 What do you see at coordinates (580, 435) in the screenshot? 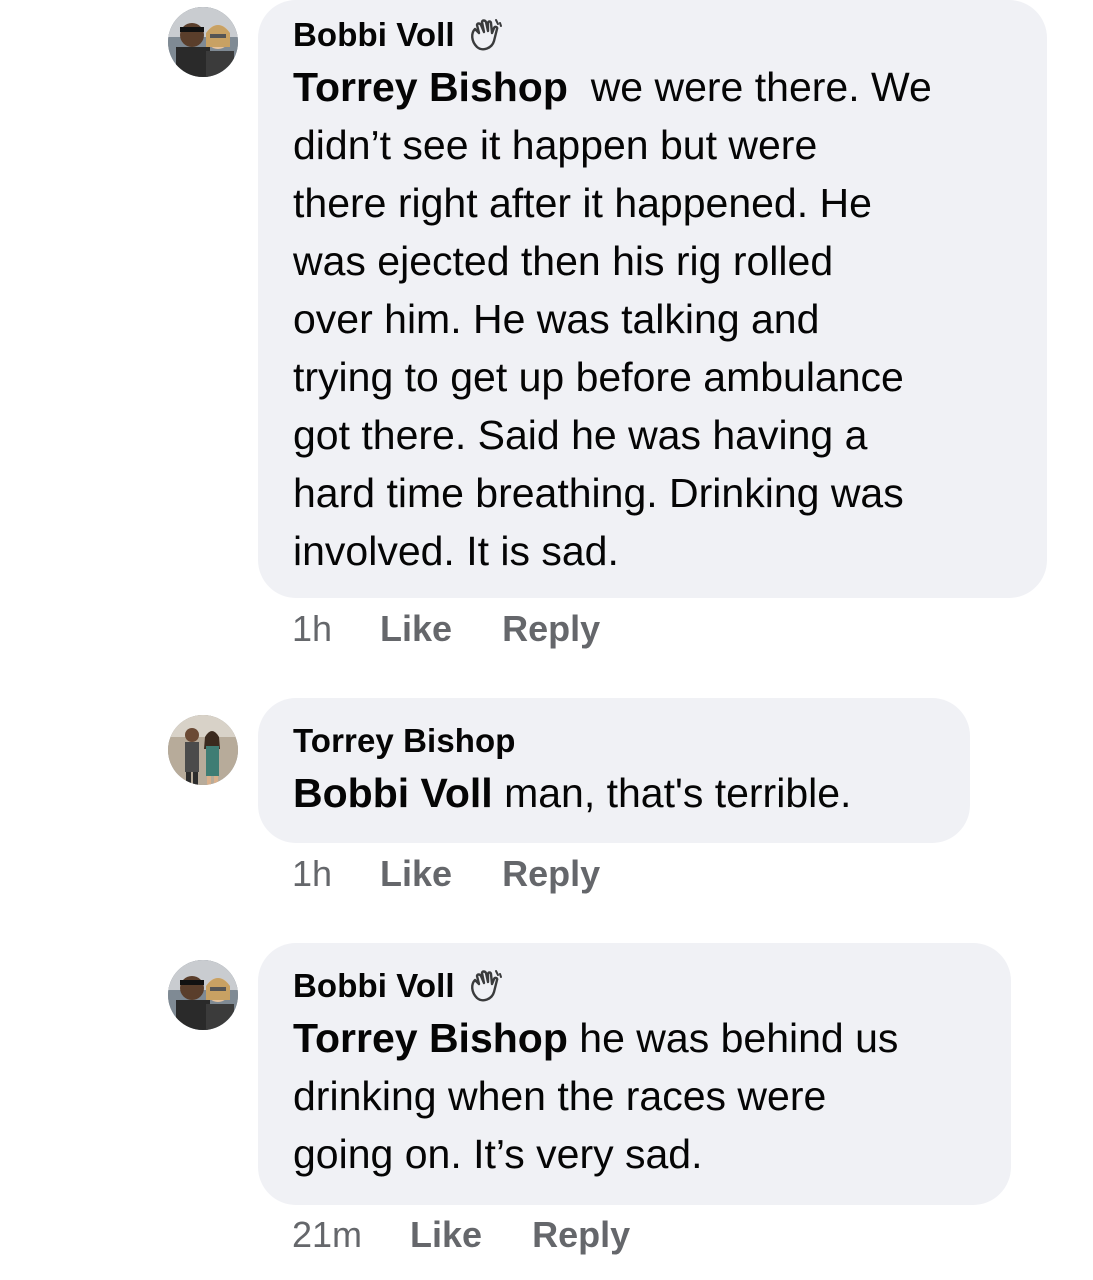
I see `text-line: got there. Said he was having a` at bounding box center [580, 435].